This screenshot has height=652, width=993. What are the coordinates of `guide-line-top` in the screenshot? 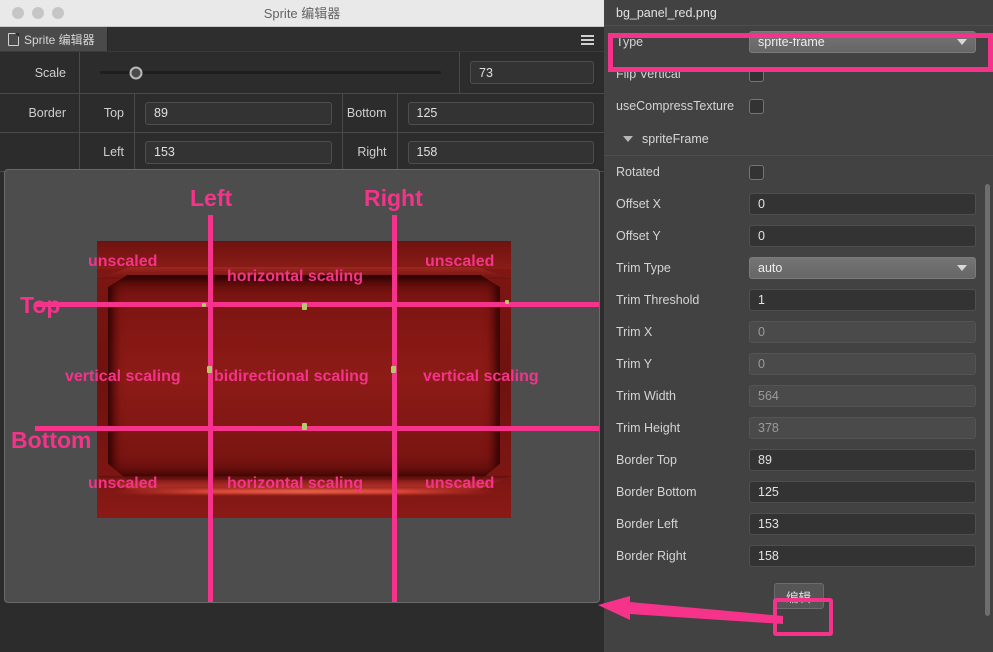 It's located at (317, 304).